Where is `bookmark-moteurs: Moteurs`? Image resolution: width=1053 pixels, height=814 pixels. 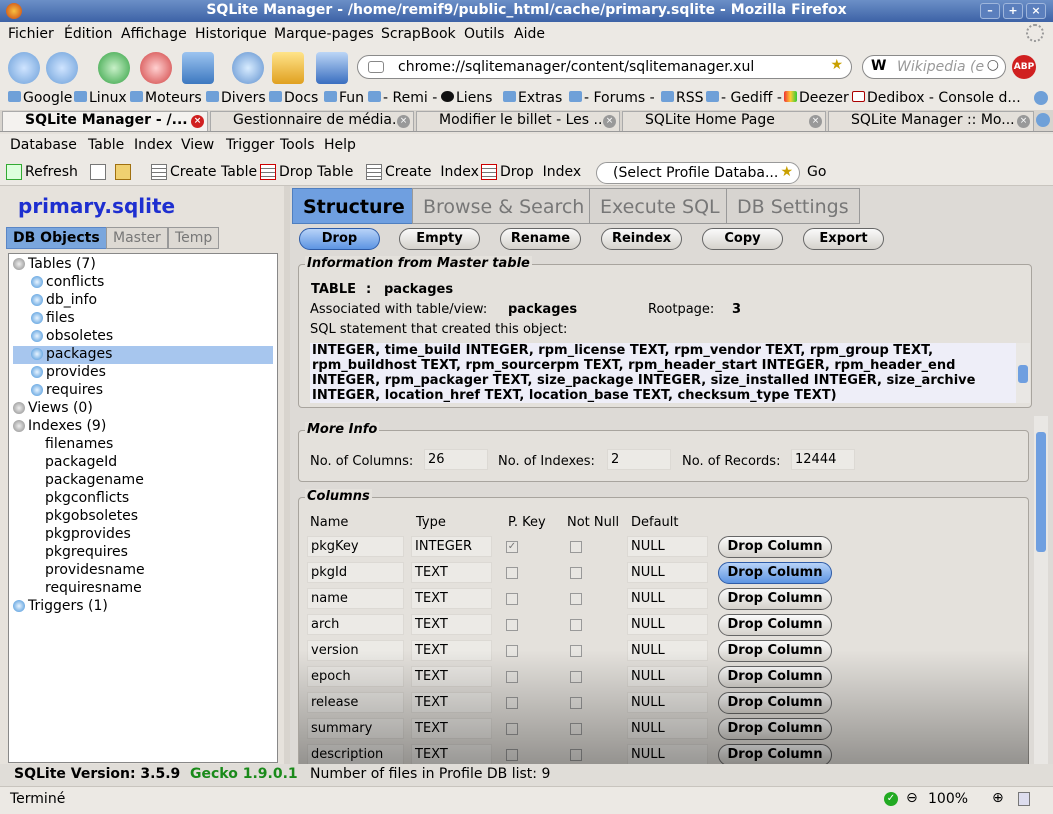 bookmark-moteurs: Moteurs is located at coordinates (166, 98).